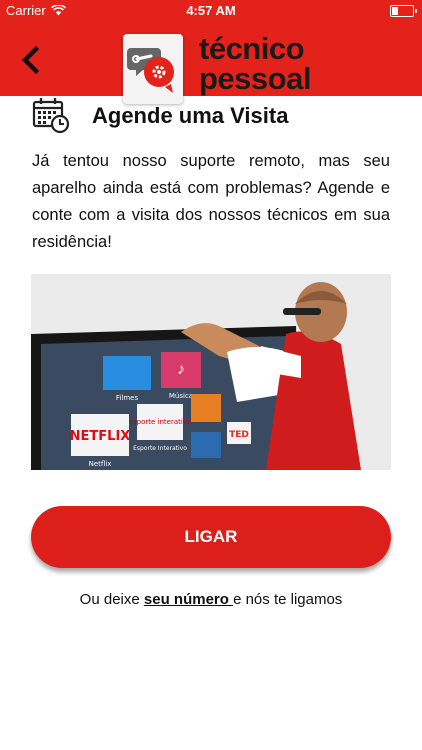  I want to click on callback-line: Ou deixe seu número e nós te ligamos, so click(211, 599).